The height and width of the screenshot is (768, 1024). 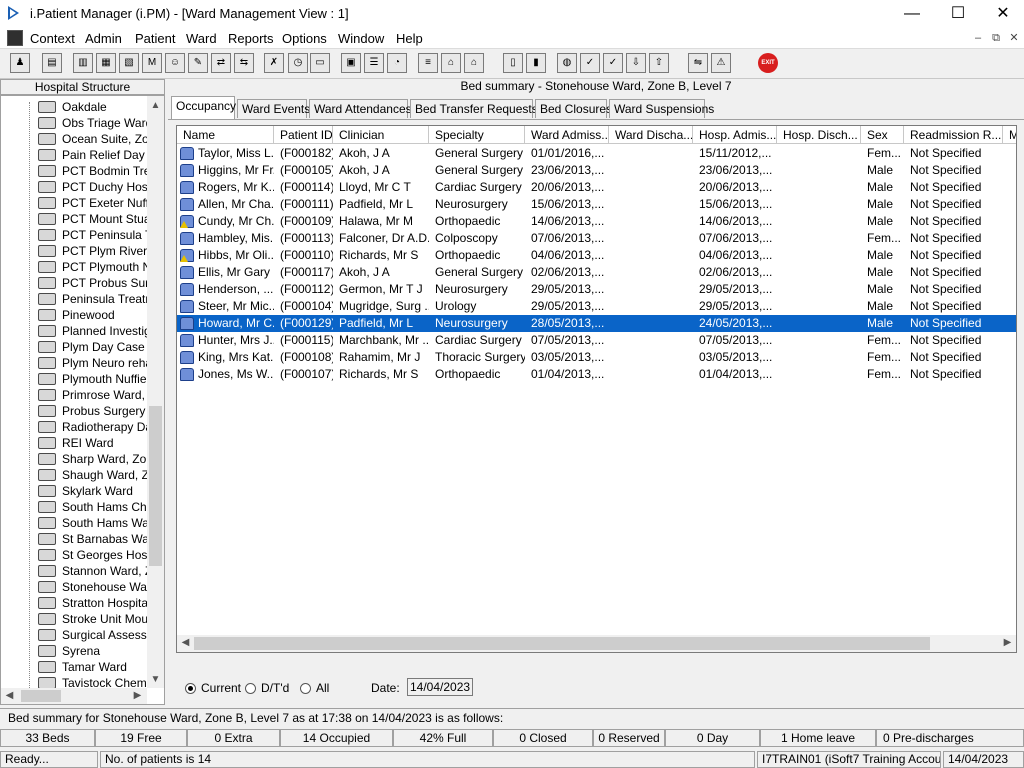 I want to click on tree-item-ward: REI Ward, so click(x=93, y=443).